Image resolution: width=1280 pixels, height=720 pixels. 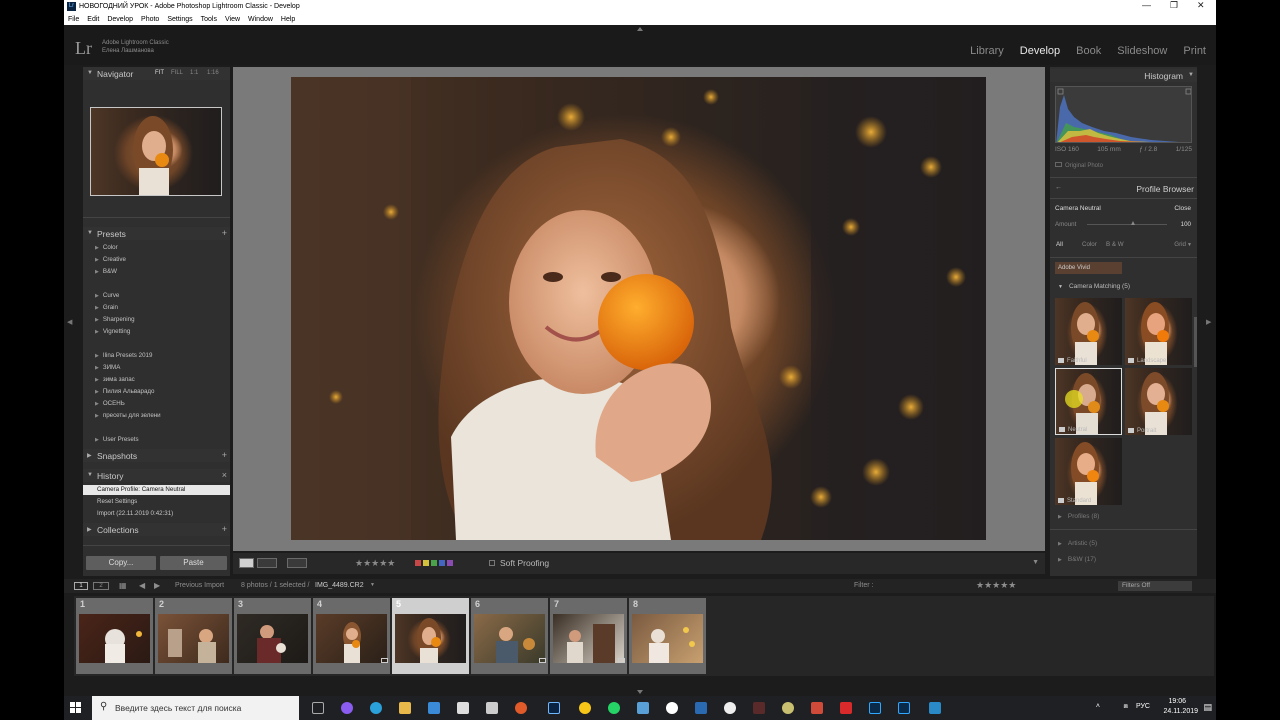 What do you see at coordinates (224, 529) in the screenshot?
I see `add-collection-icon: +` at bounding box center [224, 529].